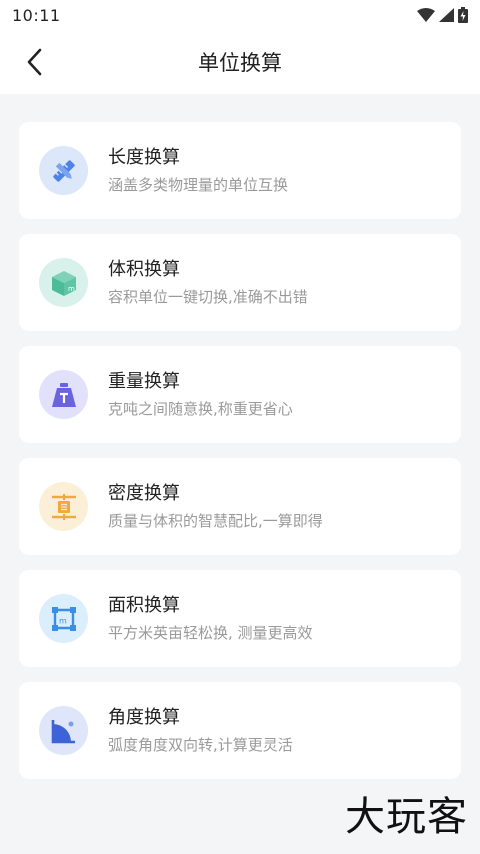  I want to click on area-card-text: 面积换算 平方米英亩轻松换, 测量更高效, so click(210, 618).